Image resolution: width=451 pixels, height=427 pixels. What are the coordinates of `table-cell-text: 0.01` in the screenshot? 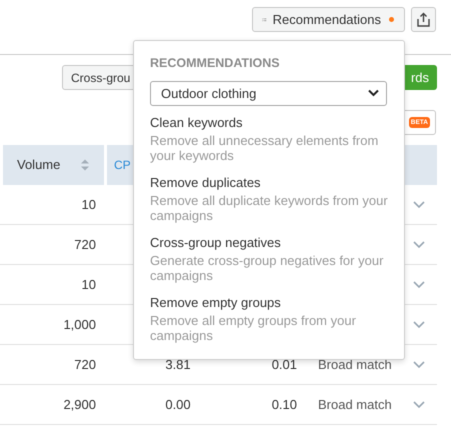 It's located at (284, 365).